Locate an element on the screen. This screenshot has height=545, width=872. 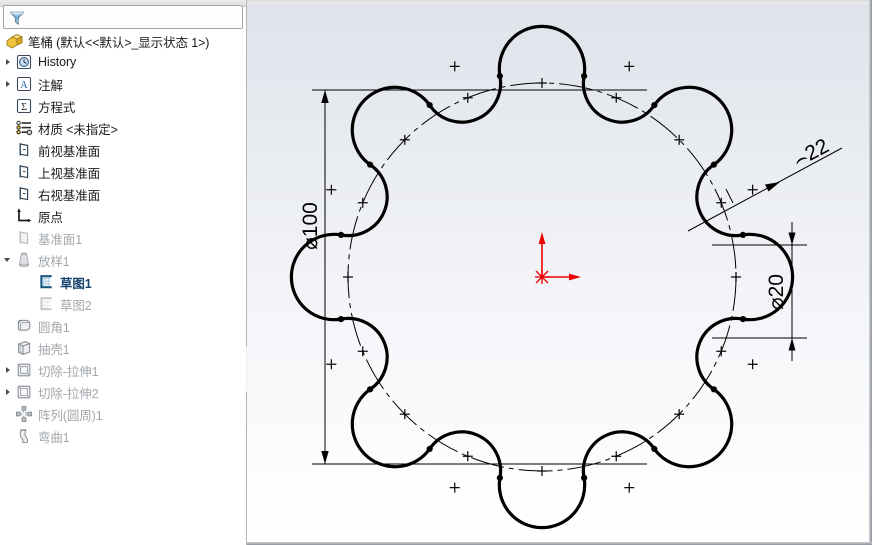
tree-item-label: 注解 is located at coordinates (50, 85).